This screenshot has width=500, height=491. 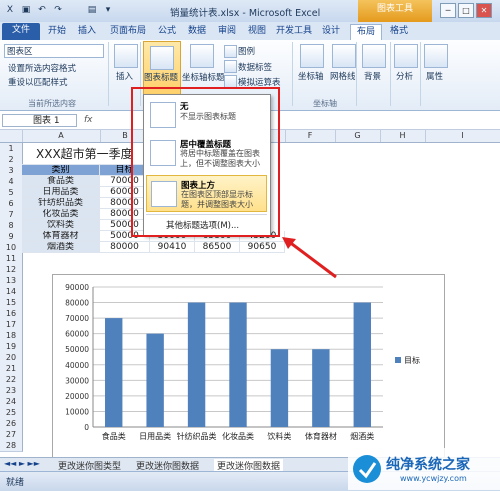 I want to click on properties-icon, so click(x=436, y=56).